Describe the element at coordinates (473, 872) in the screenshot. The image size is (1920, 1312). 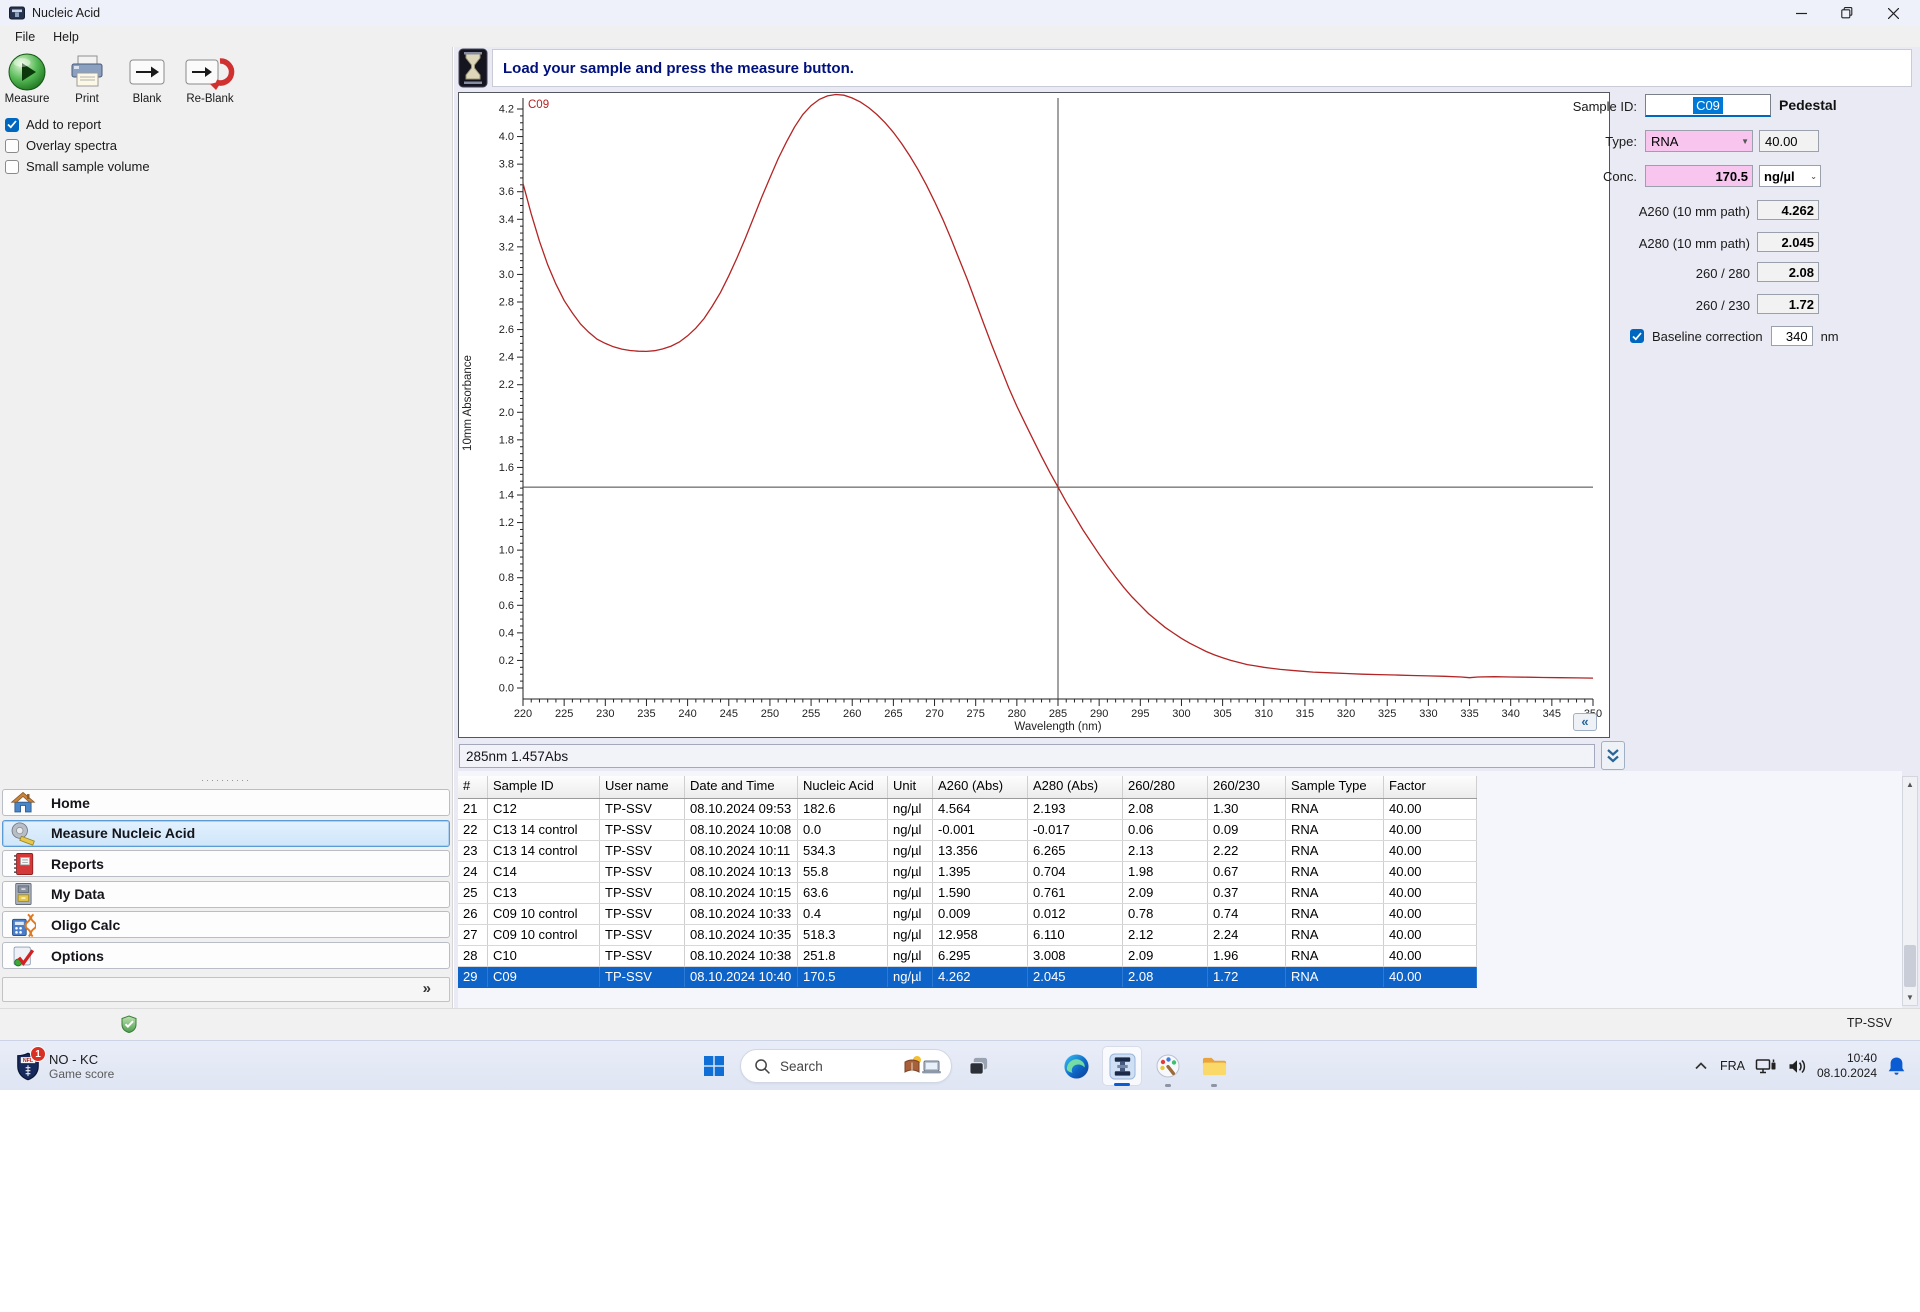
I see `table-cell: 24` at that location.